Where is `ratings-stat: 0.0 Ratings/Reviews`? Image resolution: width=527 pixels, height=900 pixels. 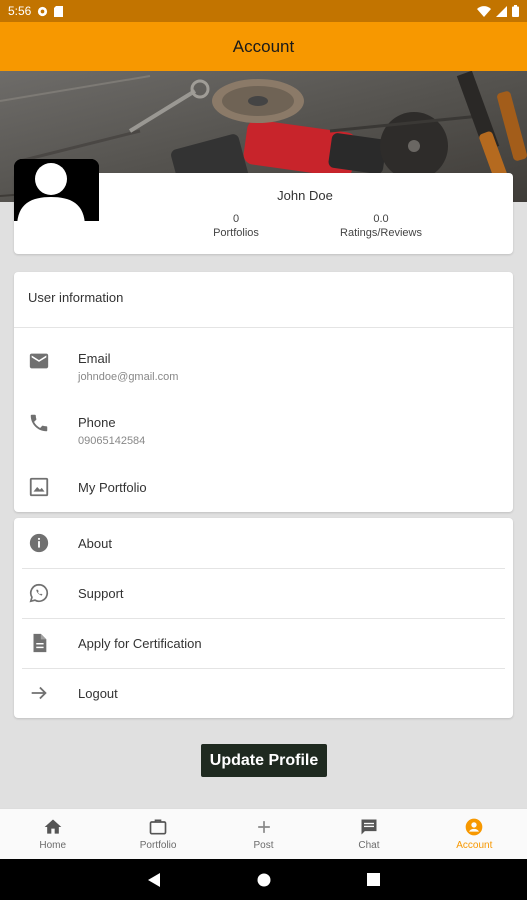
ratings-stat: 0.0 Ratings/Reviews is located at coordinates (381, 226).